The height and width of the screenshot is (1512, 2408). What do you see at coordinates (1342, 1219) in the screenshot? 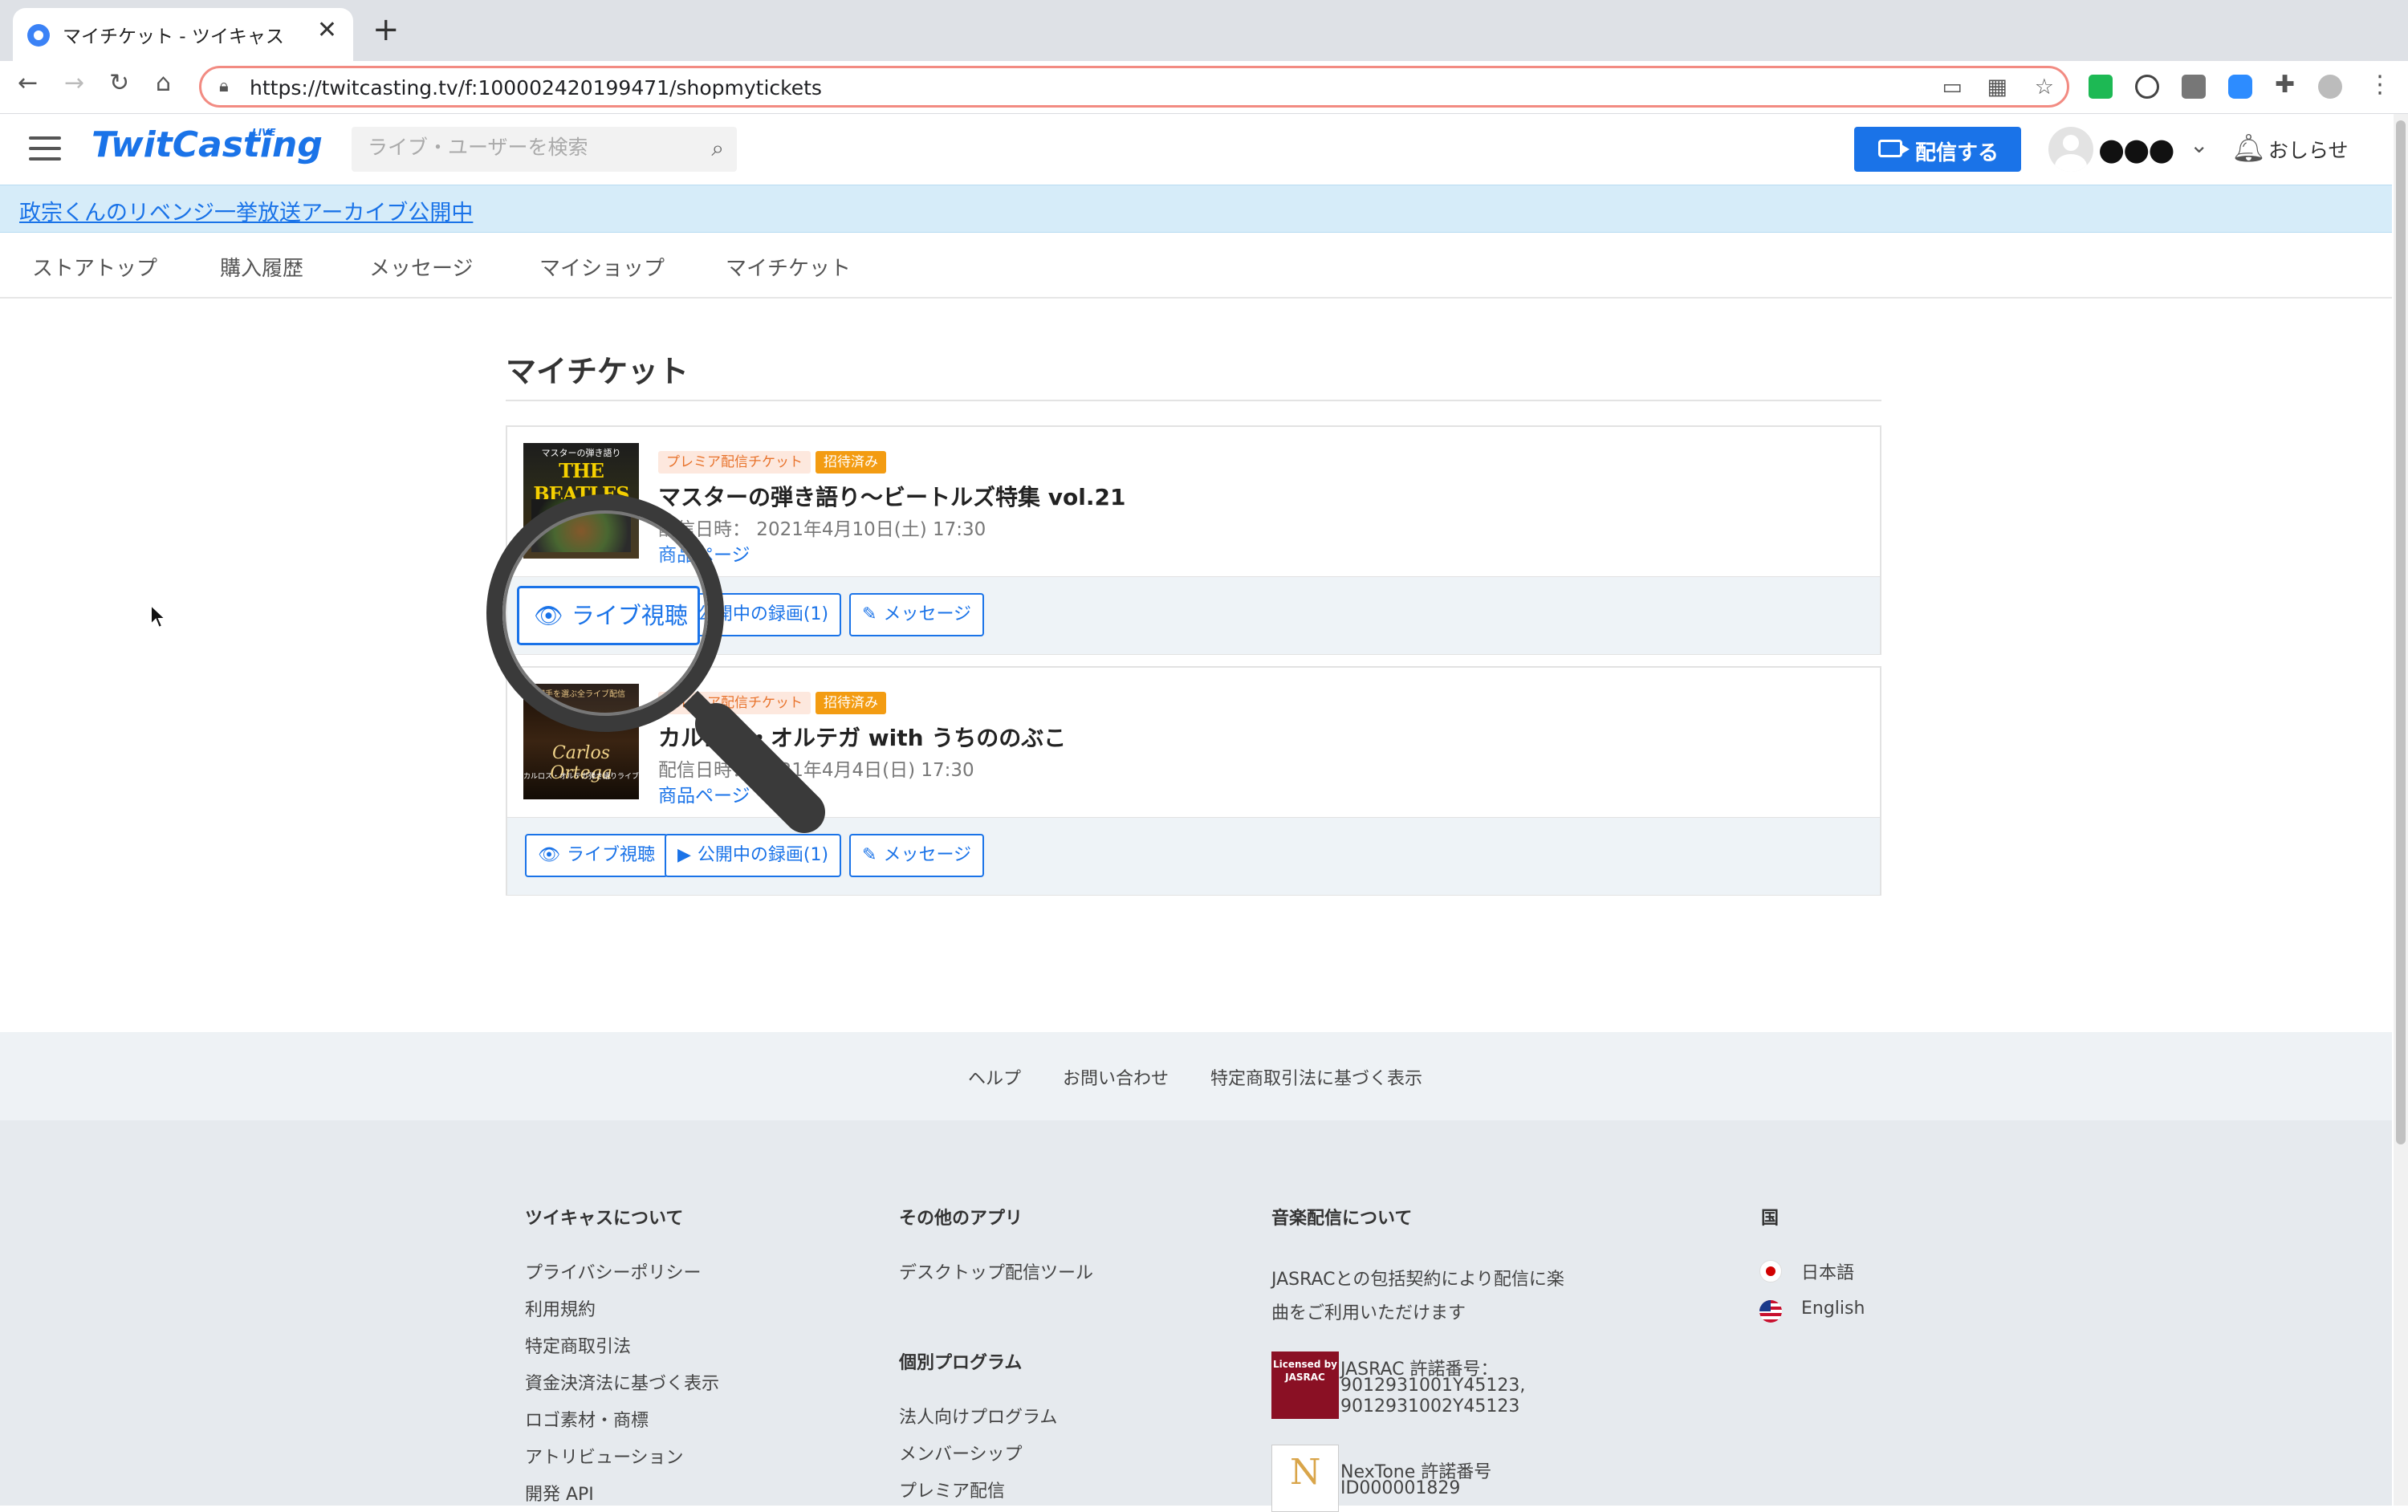
I see `footer-music-title: 音楽配信について` at bounding box center [1342, 1219].